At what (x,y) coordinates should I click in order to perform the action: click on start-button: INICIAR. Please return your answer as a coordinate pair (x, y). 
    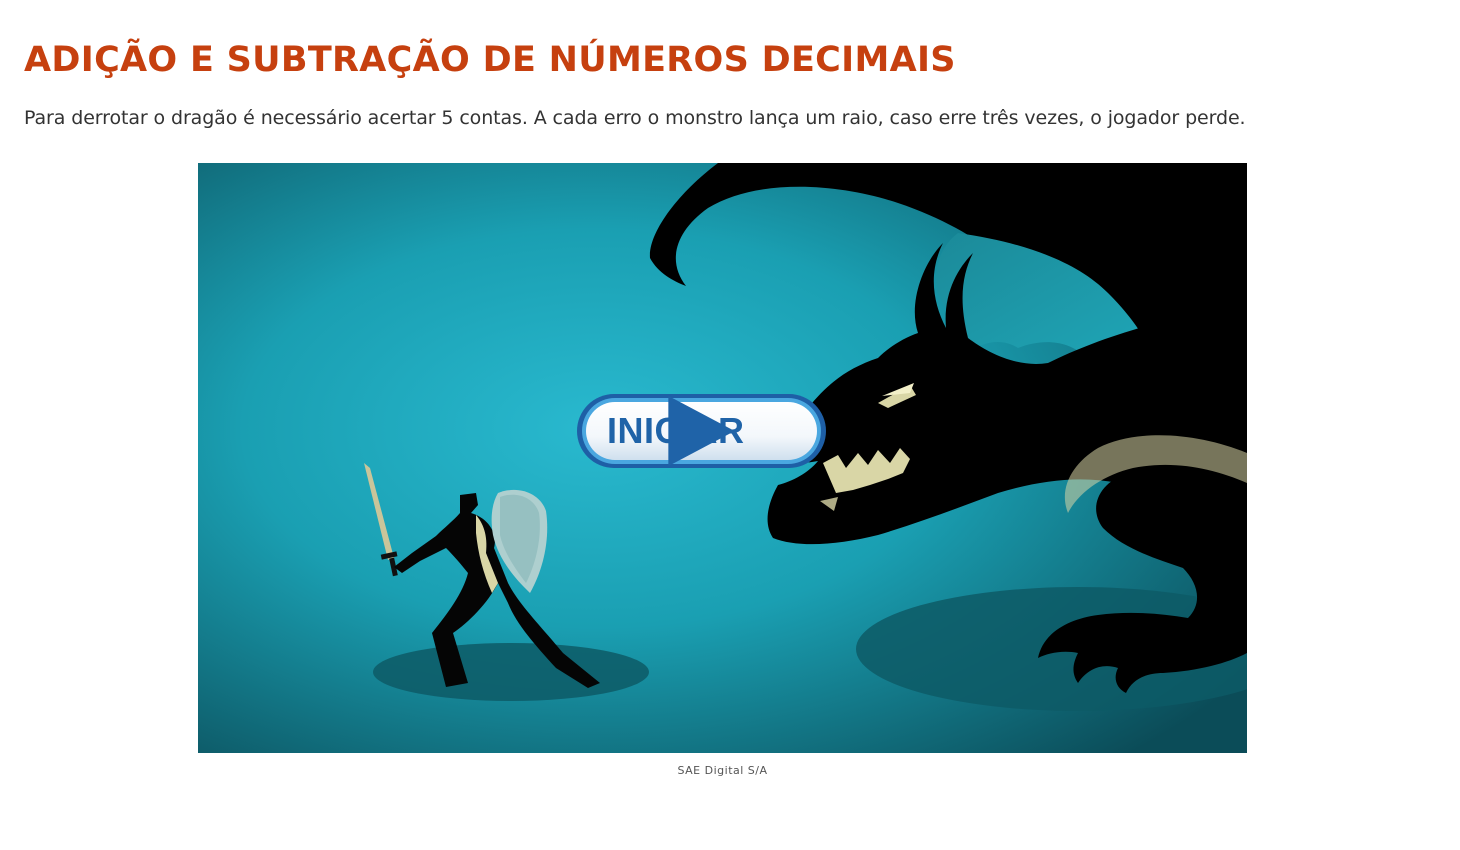
    Looking at the image, I should click on (701, 431).